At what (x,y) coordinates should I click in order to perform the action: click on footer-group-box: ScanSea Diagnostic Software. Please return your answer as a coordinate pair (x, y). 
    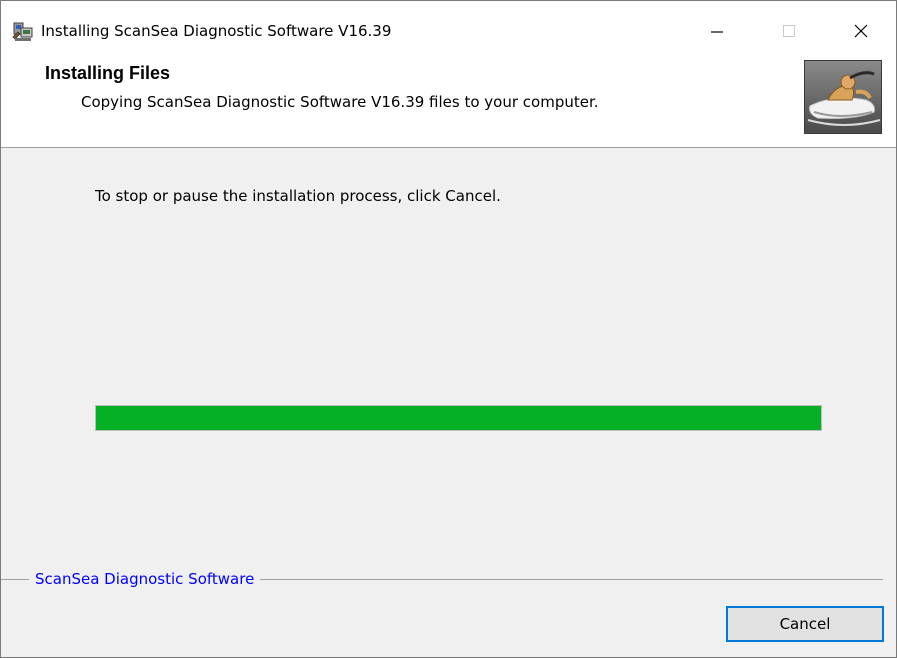
    Looking at the image, I should click on (448, 579).